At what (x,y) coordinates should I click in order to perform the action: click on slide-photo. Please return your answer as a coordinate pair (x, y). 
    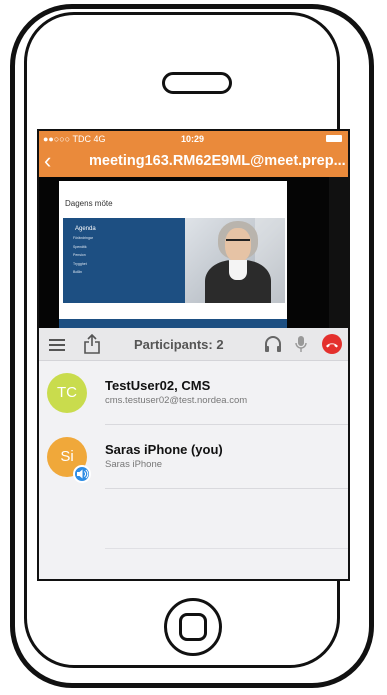
    Looking at the image, I should click on (235, 260).